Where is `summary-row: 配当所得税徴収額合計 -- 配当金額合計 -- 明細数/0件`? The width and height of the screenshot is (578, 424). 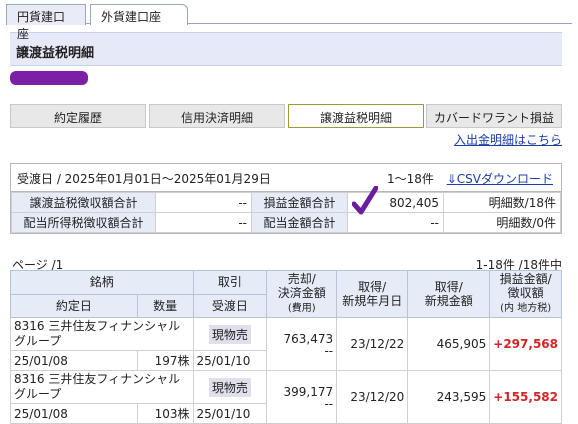
summary-row: 配当所得税徴収額合計 -- 配当金額合計 -- 明細数/0件 is located at coordinates (286, 222).